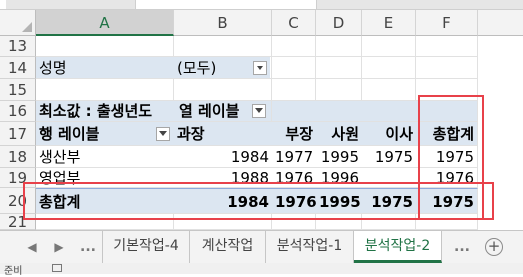 This screenshot has width=523, height=277. What do you see at coordinates (294, 68) in the screenshot?
I see `cell-c14` at bounding box center [294, 68].